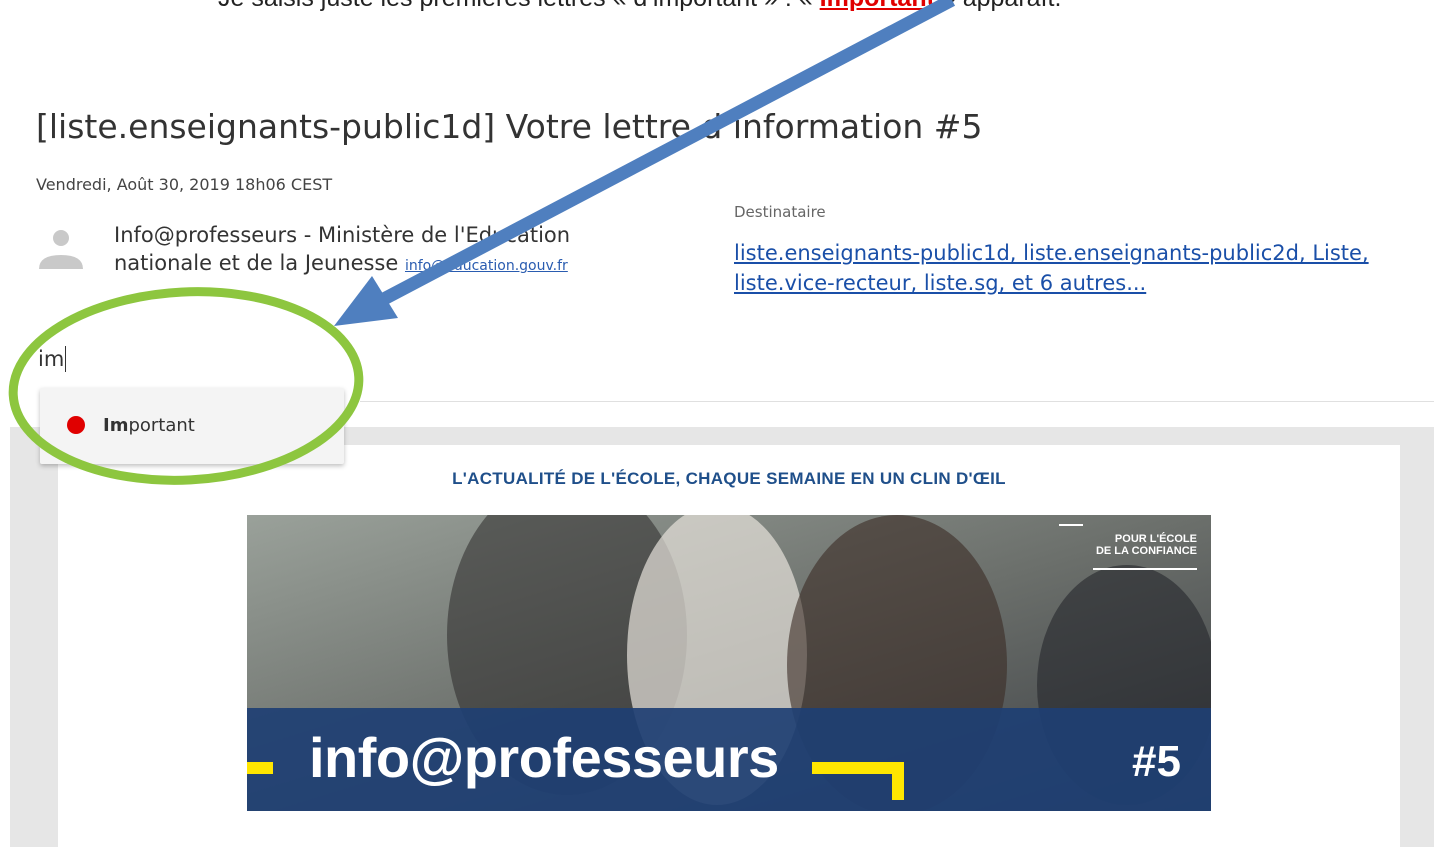  What do you see at coordinates (76, 425) in the screenshot?
I see `red-dot-icon` at bounding box center [76, 425].